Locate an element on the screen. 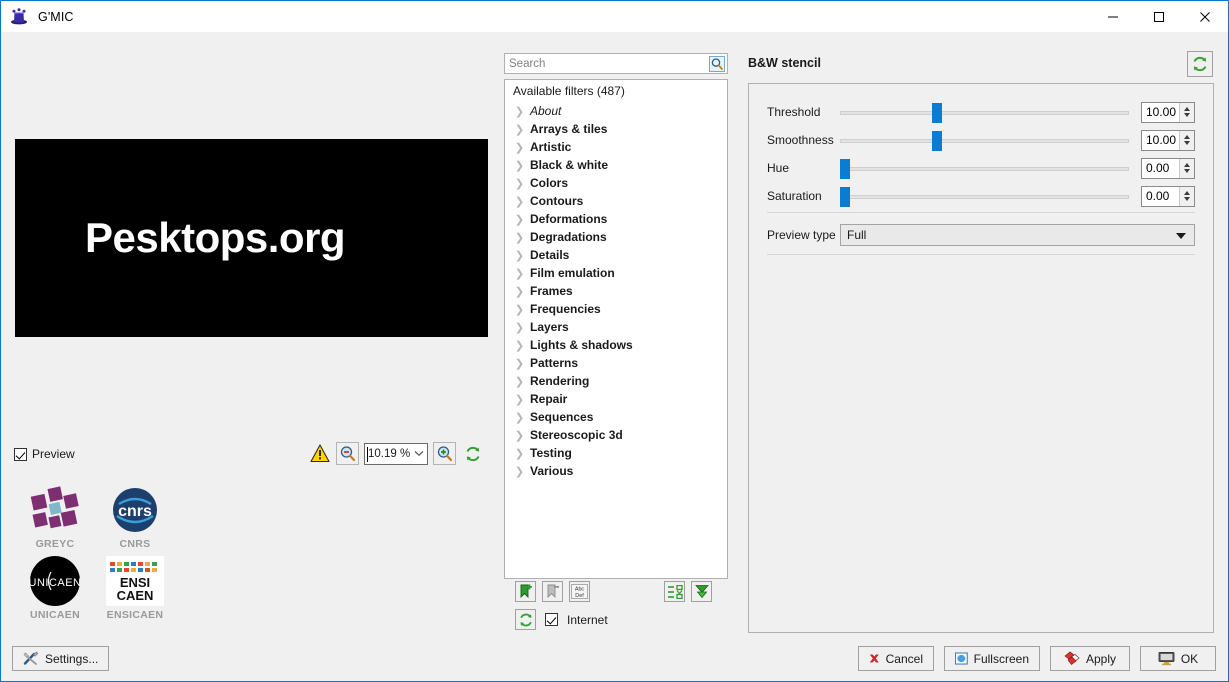 This screenshot has width=1229, height=682. preview-refresh-button is located at coordinates (472, 453).